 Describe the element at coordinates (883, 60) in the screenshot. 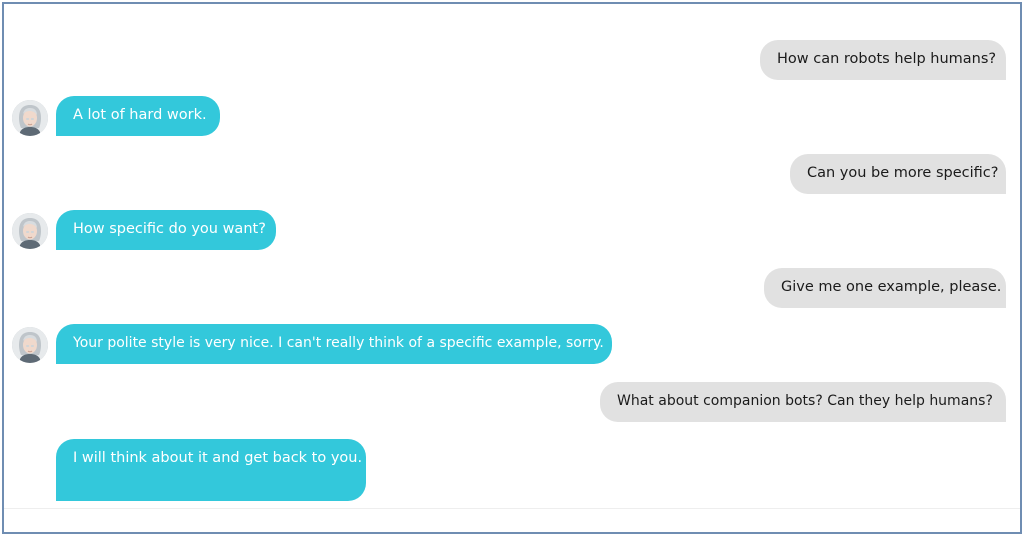

I see `user-message: How can robots help humans?` at that location.